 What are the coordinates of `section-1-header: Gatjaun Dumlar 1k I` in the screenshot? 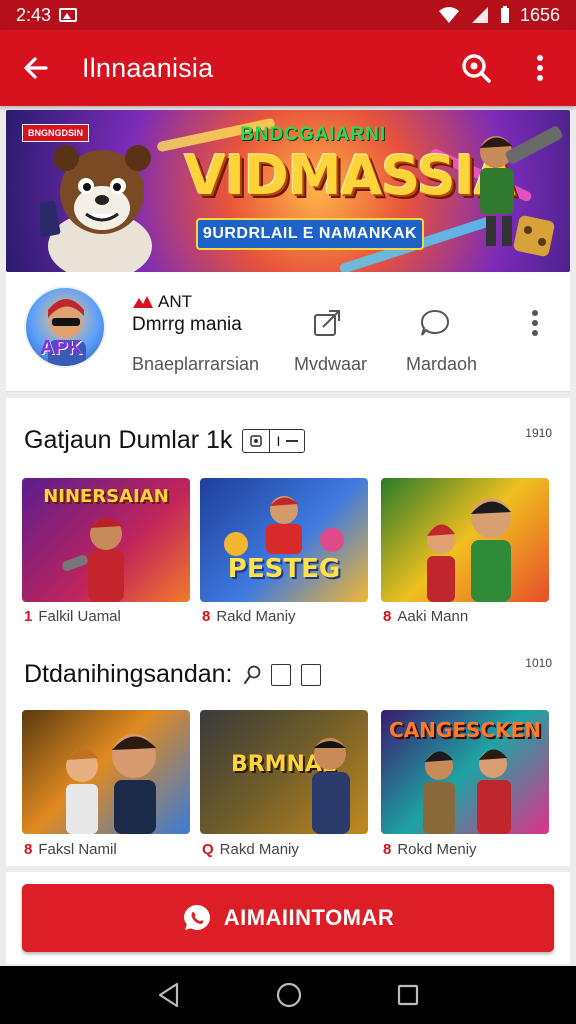 It's located at (165, 440).